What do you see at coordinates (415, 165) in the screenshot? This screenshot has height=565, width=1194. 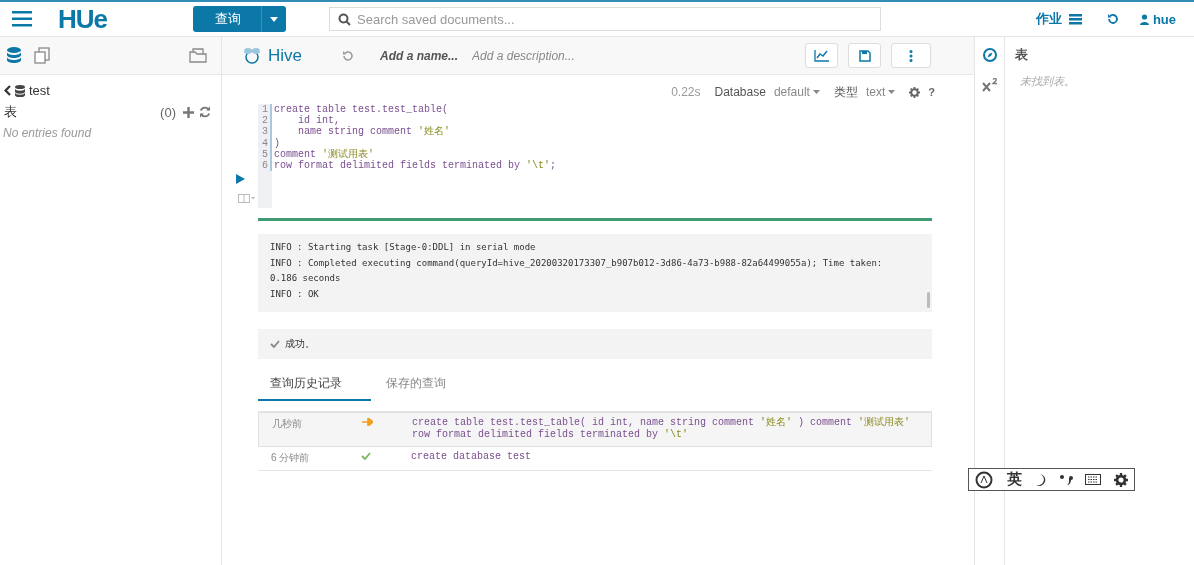 I see `code-line: row format delimited fields terminated by '\t';` at bounding box center [415, 165].